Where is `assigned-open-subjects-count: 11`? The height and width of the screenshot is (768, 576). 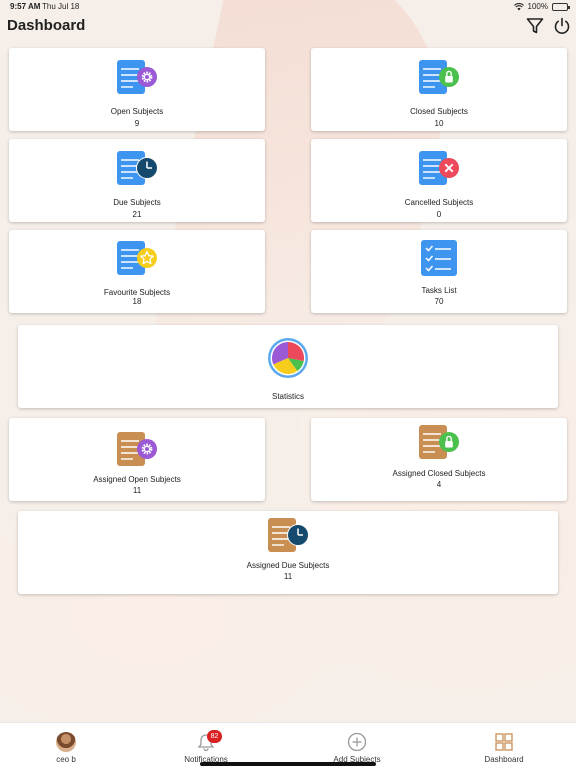
assigned-open-subjects-count: 11 is located at coordinates (137, 490).